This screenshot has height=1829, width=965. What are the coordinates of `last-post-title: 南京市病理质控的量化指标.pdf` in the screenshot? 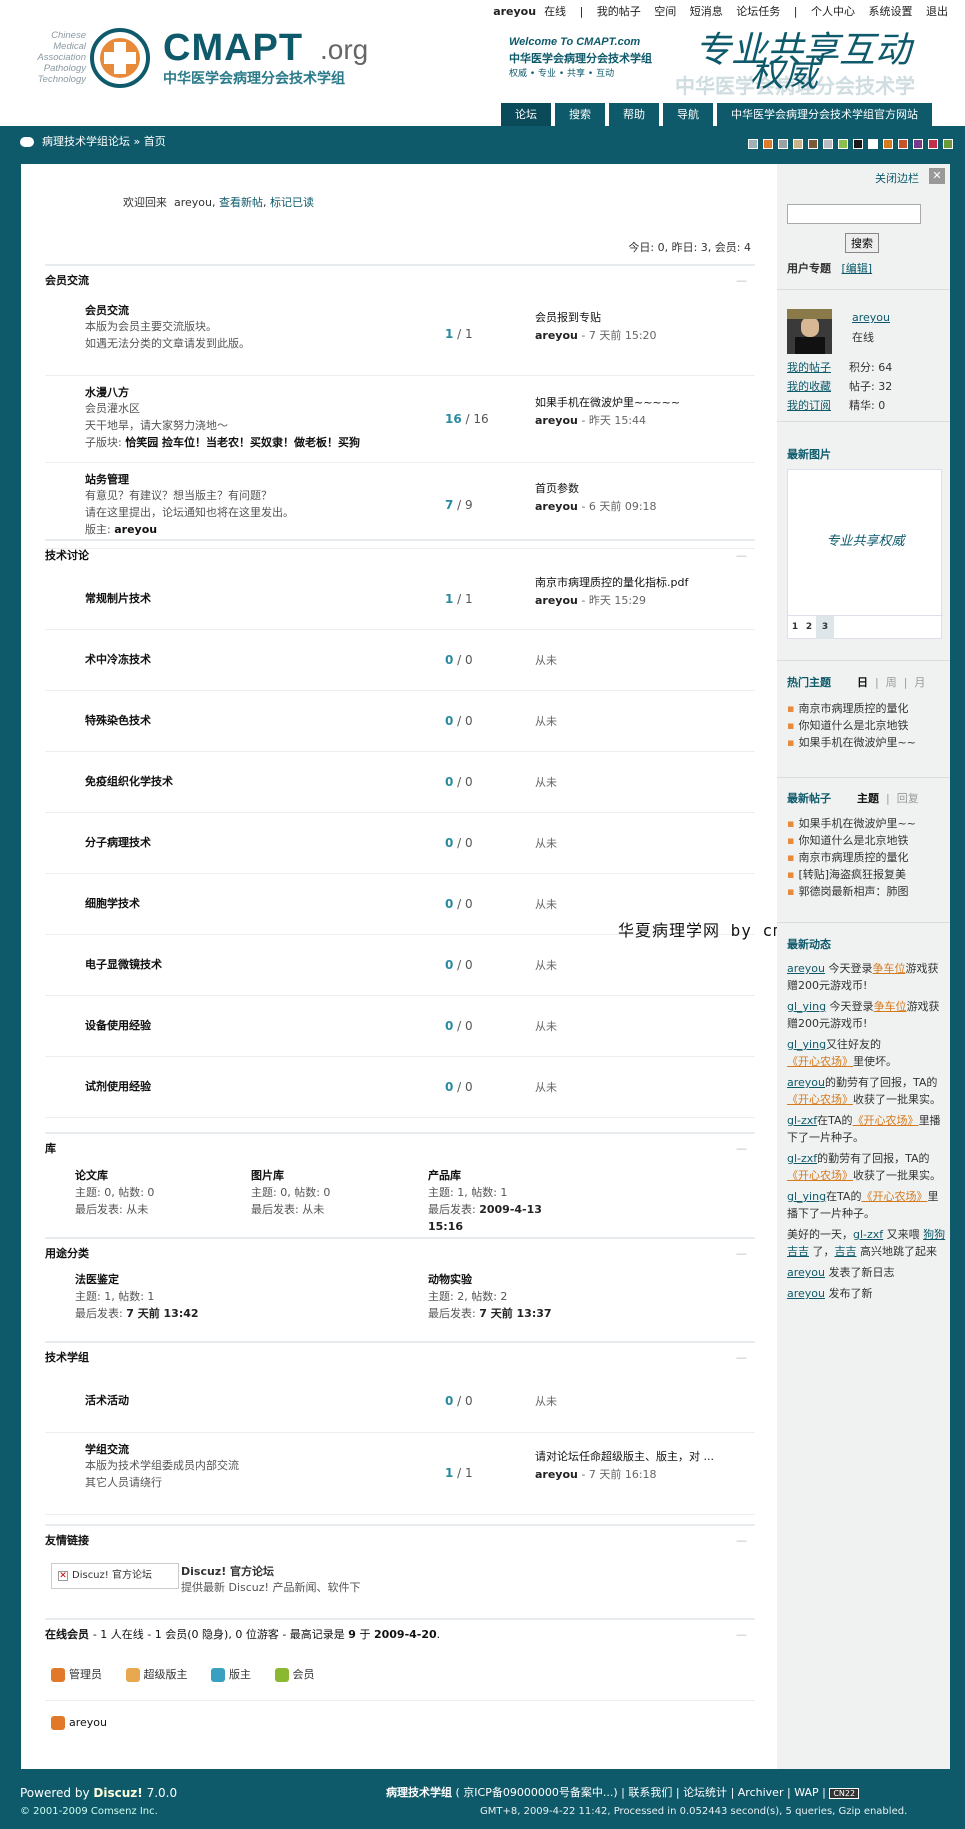 It's located at (611, 583).